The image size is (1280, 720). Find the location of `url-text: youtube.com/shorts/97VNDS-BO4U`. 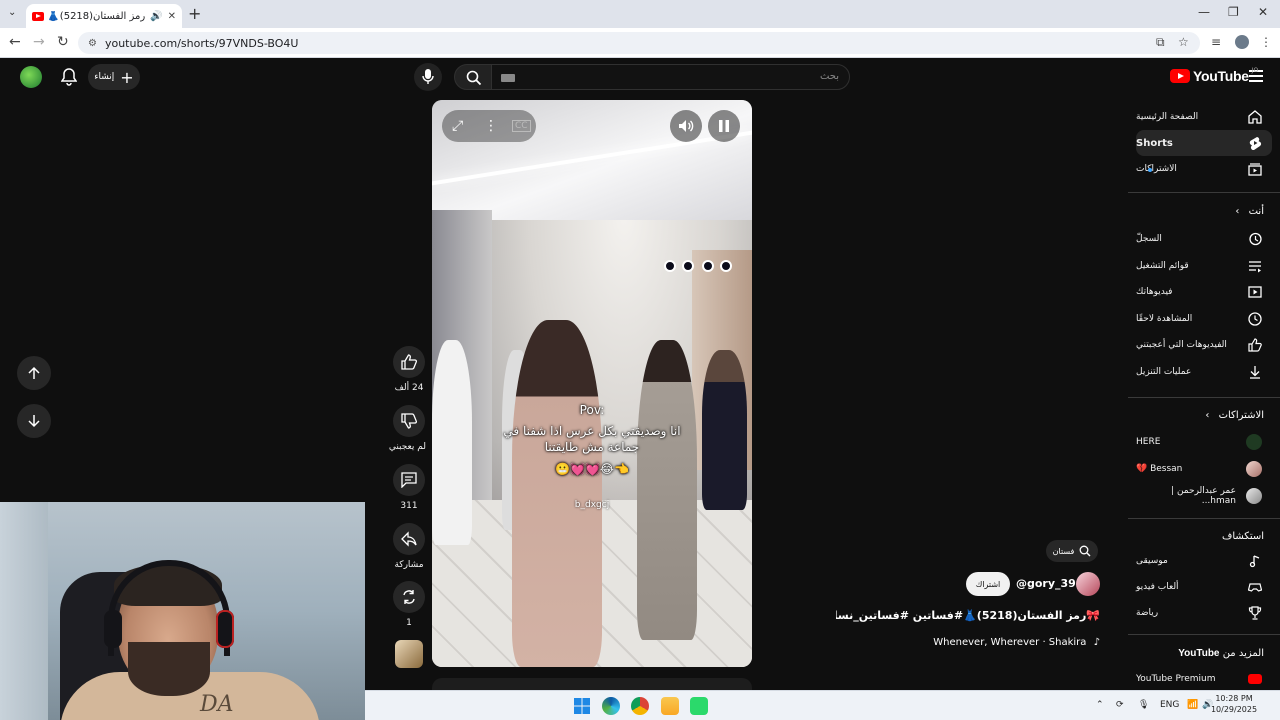

url-text: youtube.com/shorts/97VNDS-BO4U is located at coordinates (201, 43).